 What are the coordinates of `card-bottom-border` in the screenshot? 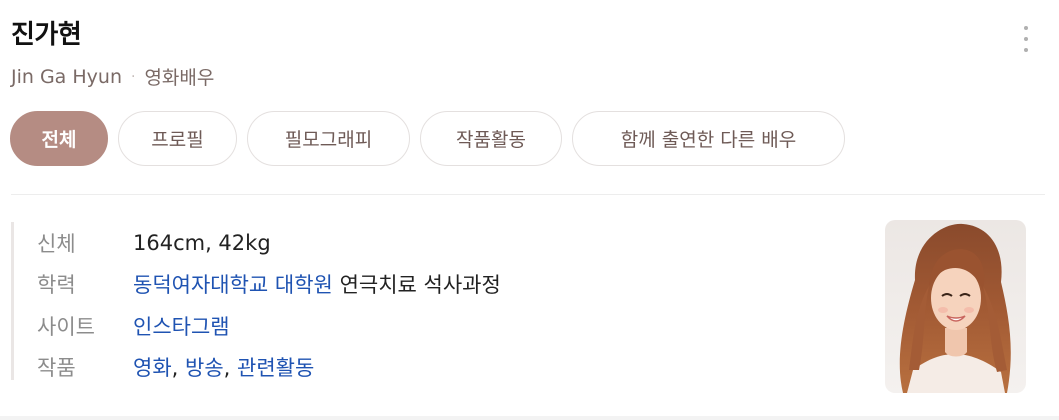 It's located at (529, 418).